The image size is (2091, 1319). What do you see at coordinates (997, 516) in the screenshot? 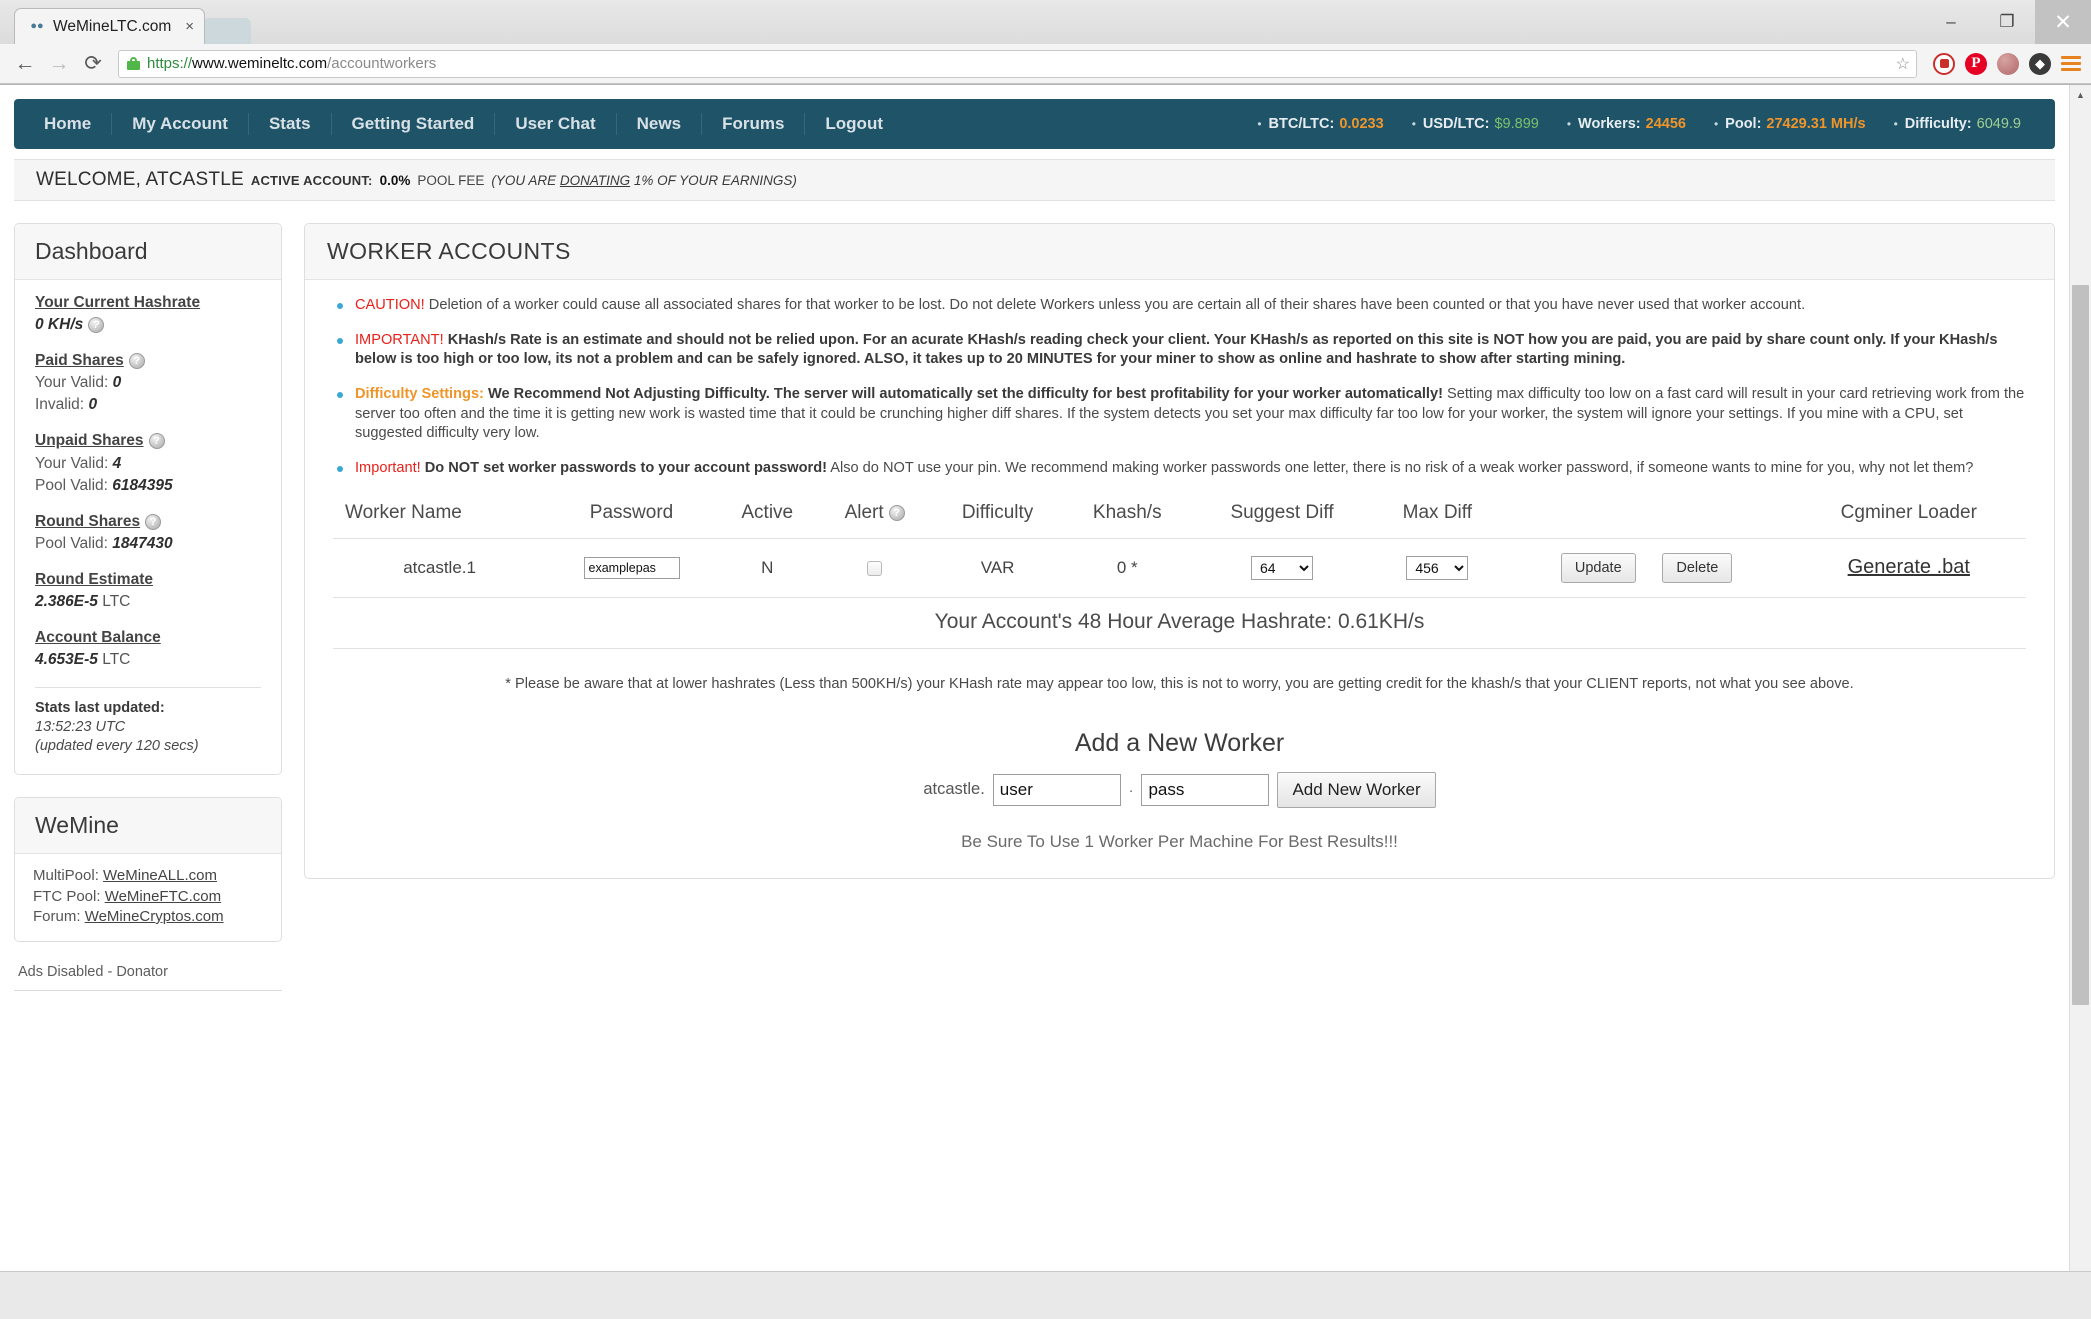
I see `th-difficulty: Difficulty` at bounding box center [997, 516].